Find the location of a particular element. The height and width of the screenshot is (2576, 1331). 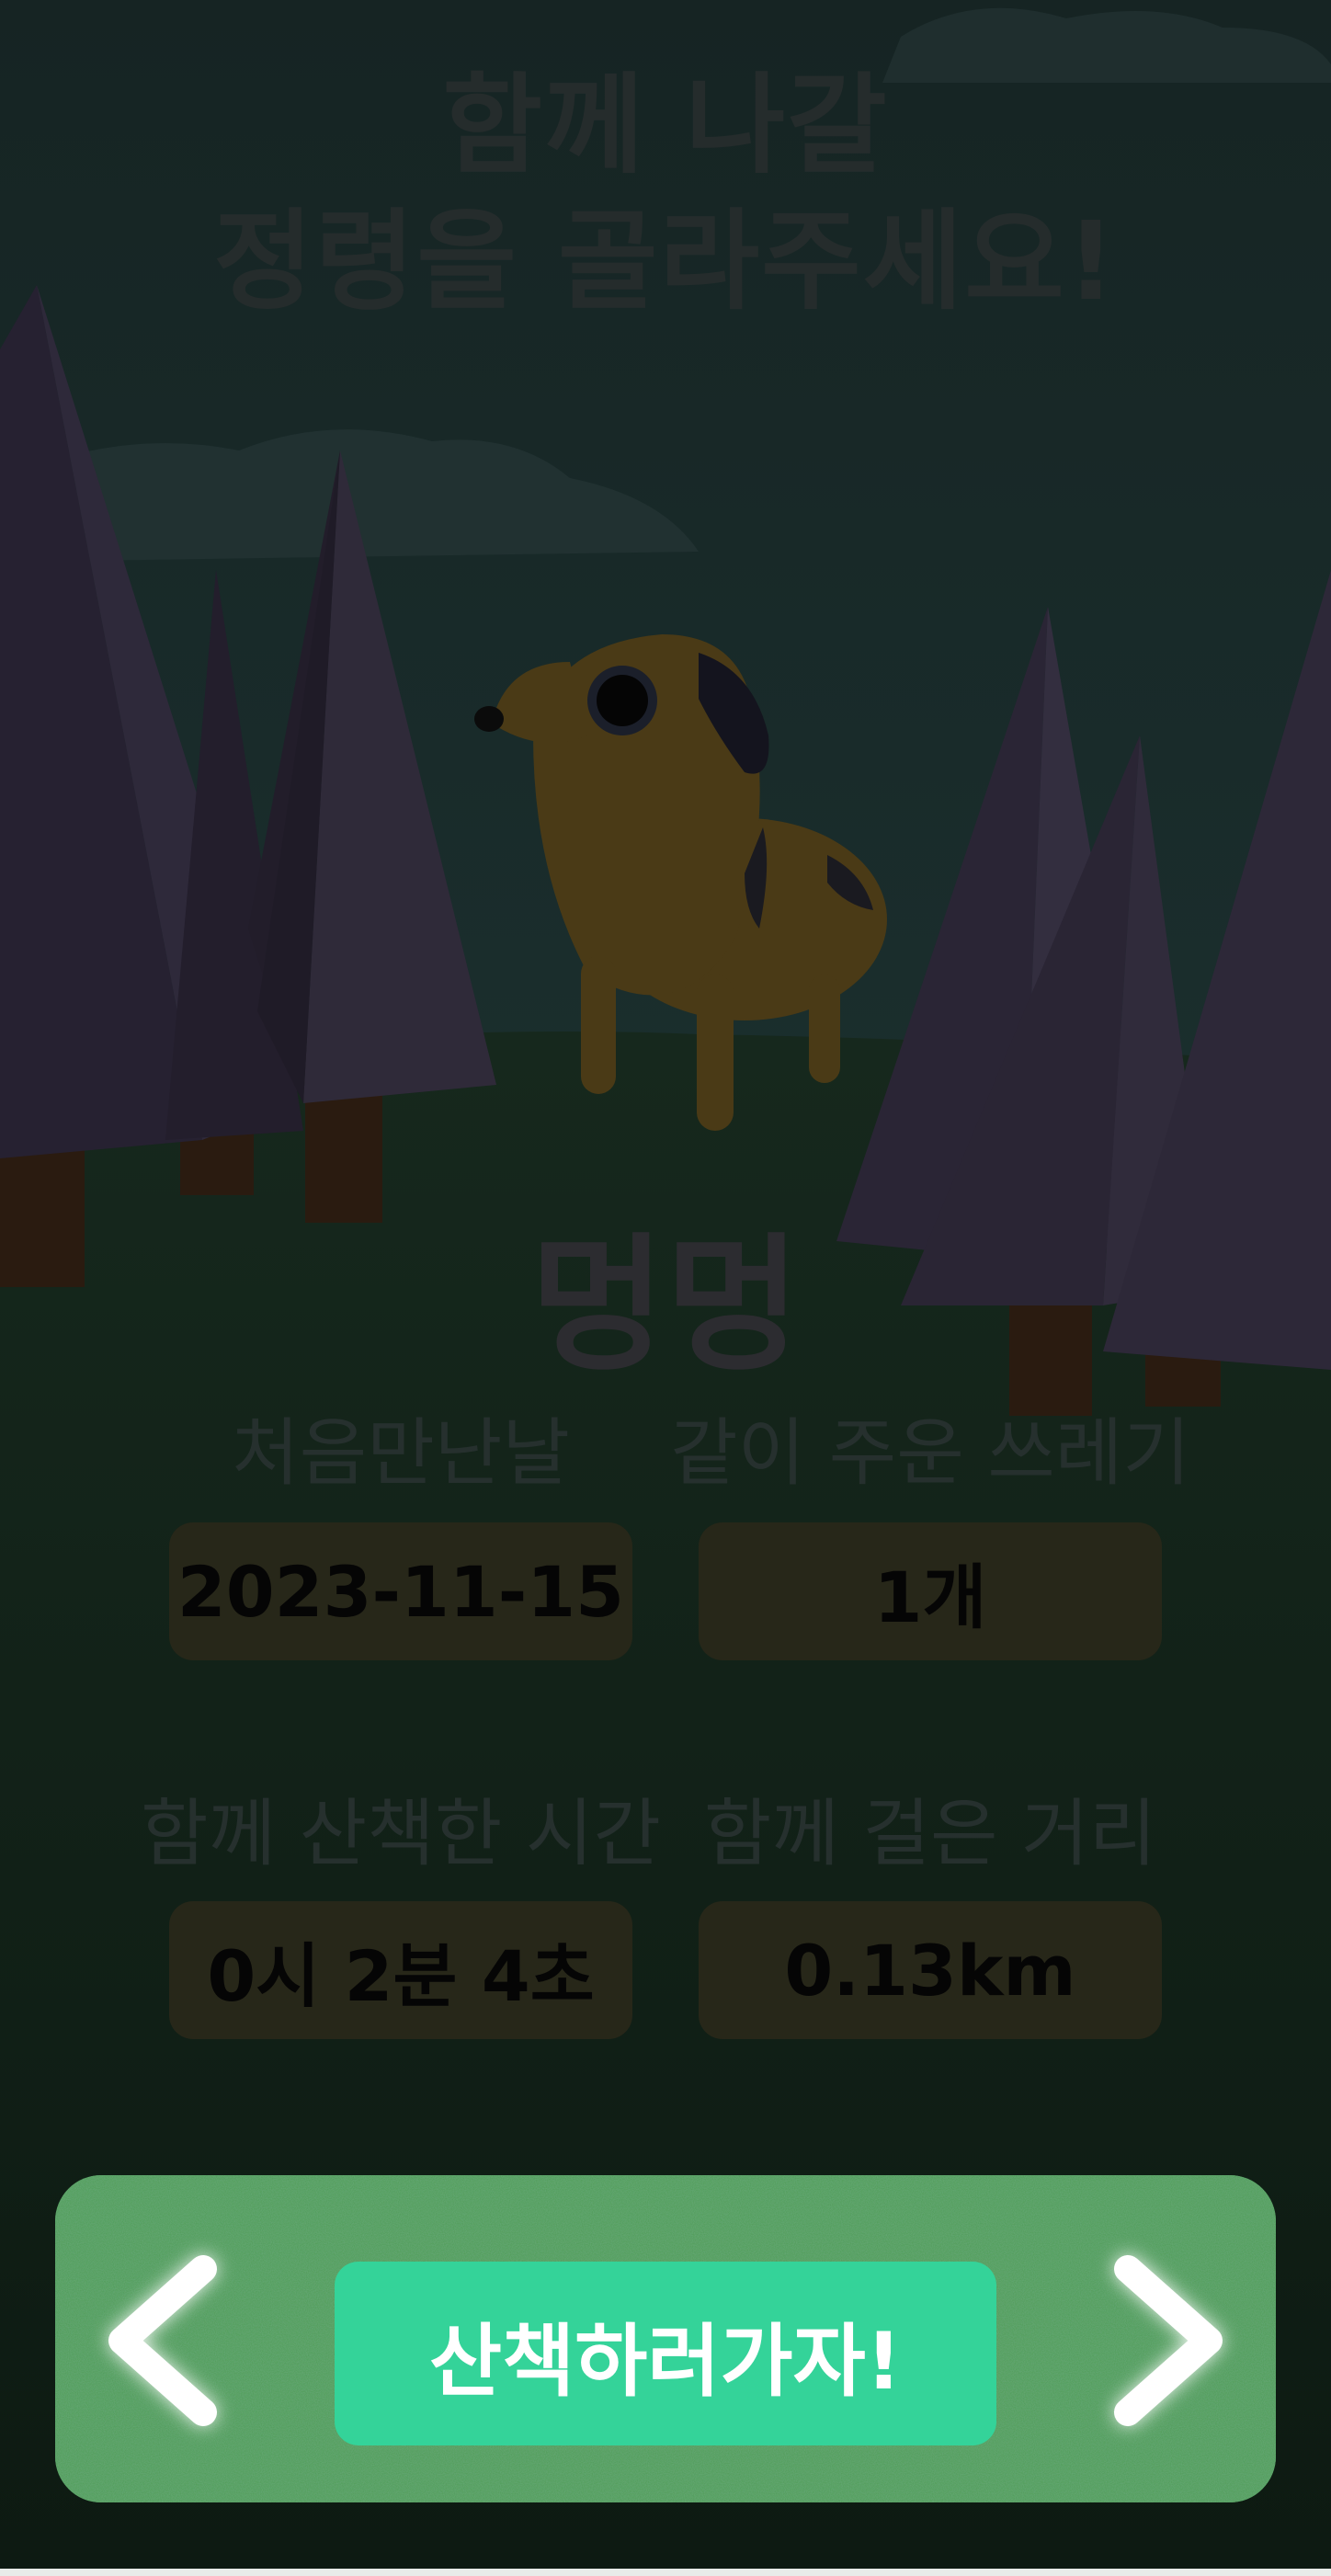

page-title-line2: 정령을 골라주세요! is located at coordinates (665, 261).